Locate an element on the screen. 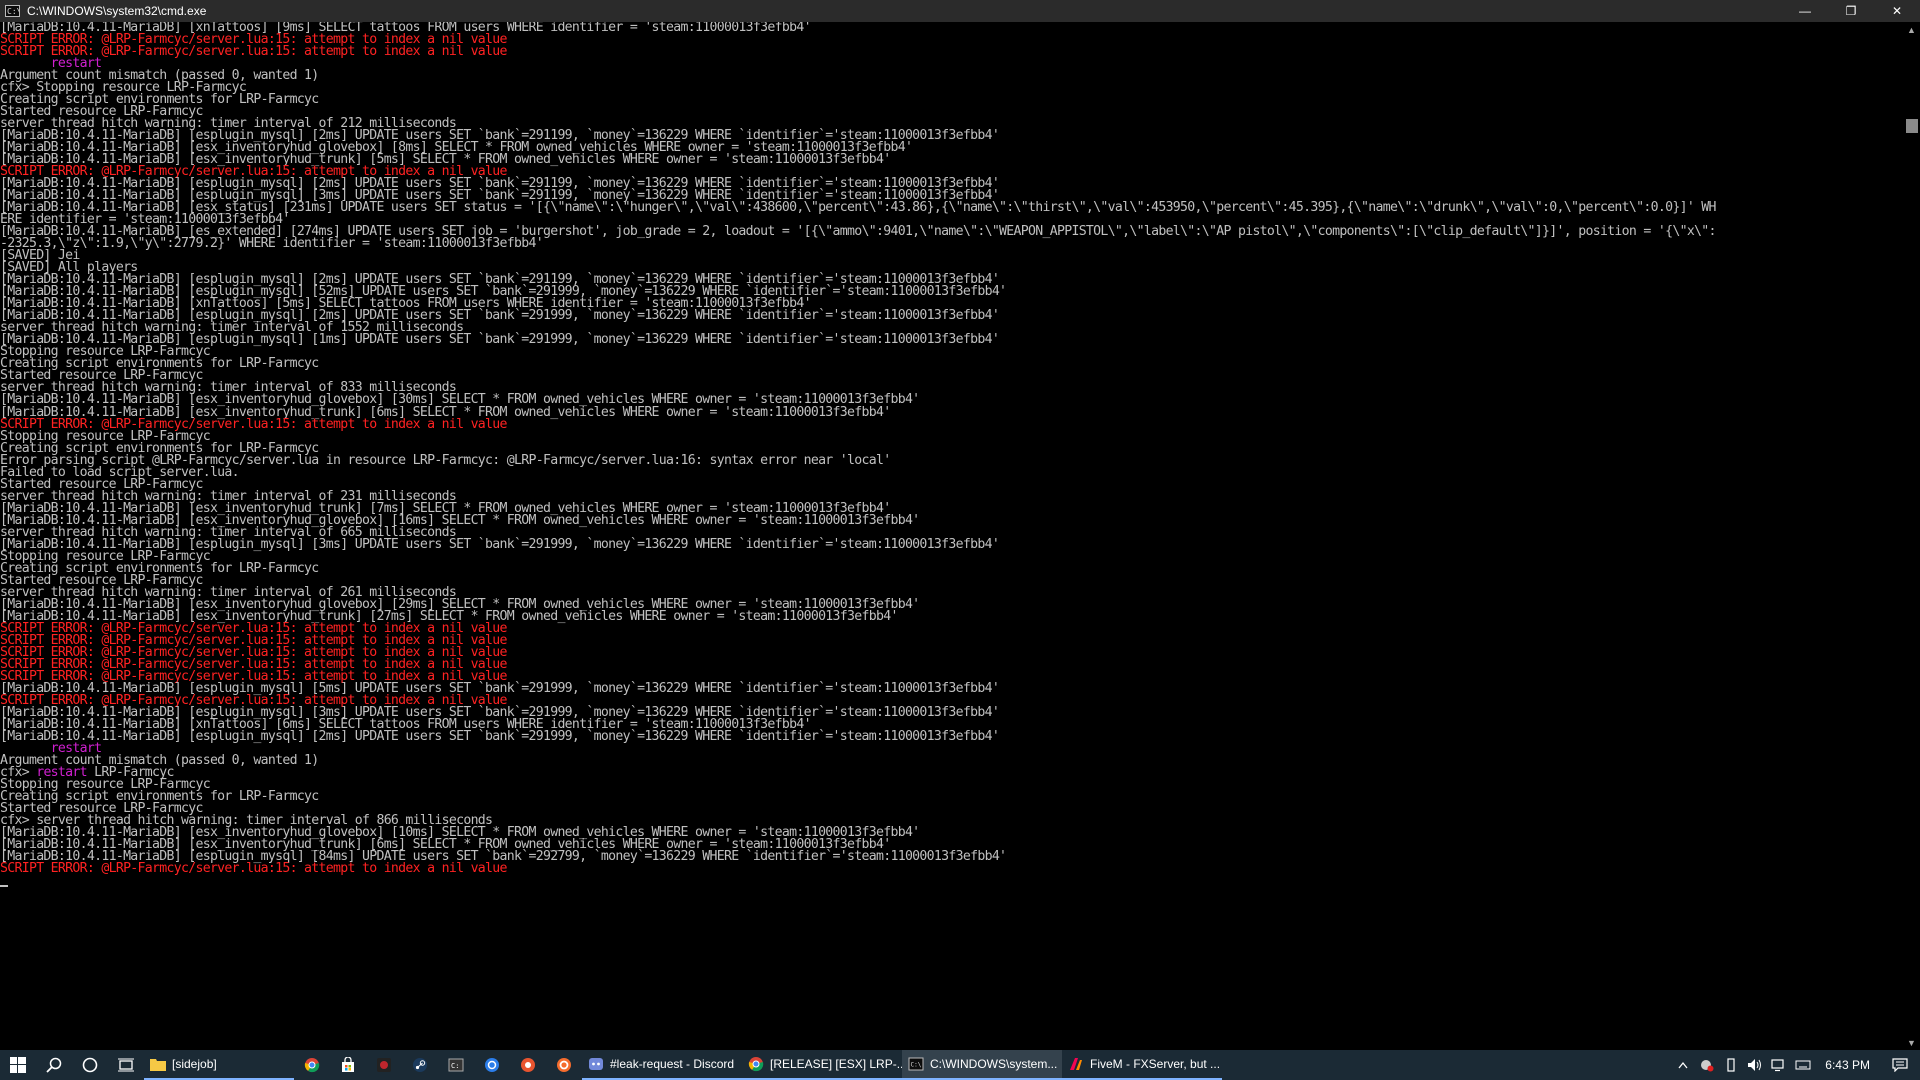 This screenshot has height=1080, width=1920. window-titlebar: C:\ C:\WINDOWS\system32\cmd.exe — ❐ ✕ is located at coordinates (960, 11).